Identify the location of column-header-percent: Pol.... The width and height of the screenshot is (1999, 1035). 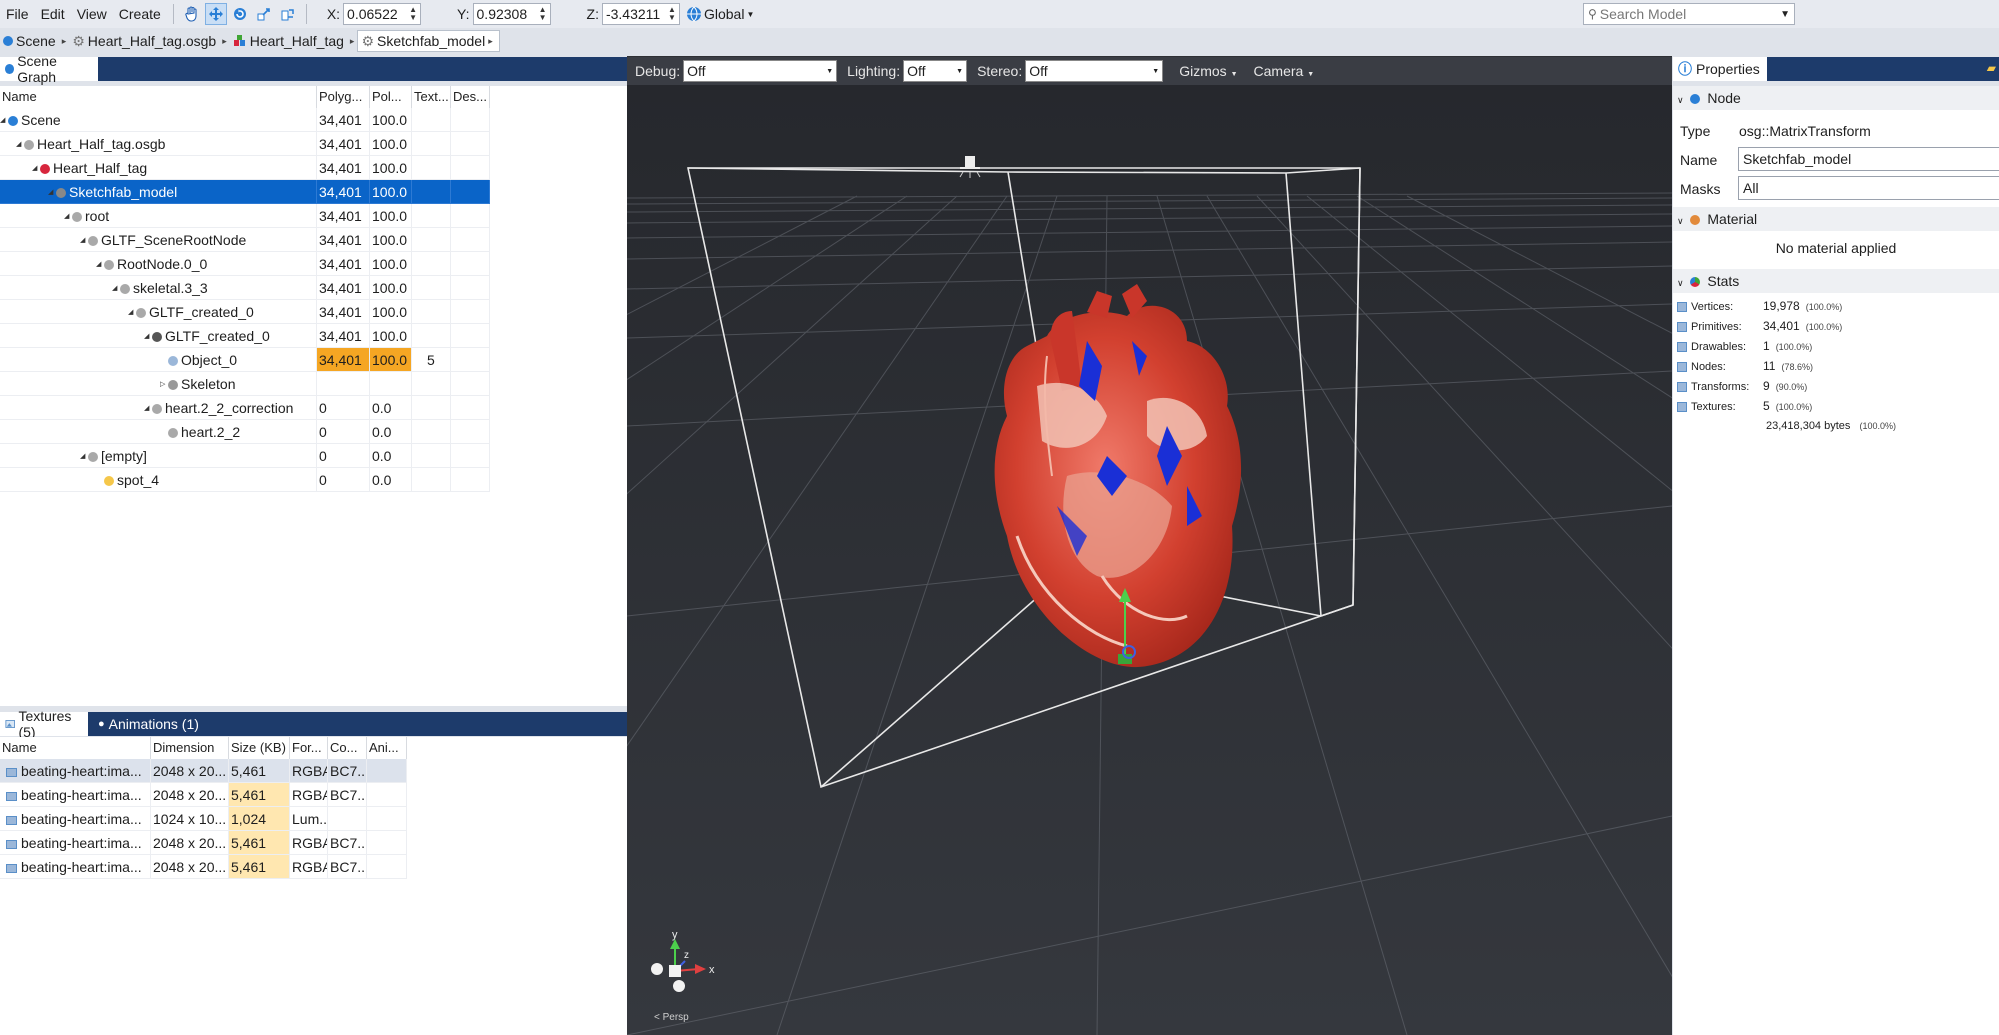
(391, 97).